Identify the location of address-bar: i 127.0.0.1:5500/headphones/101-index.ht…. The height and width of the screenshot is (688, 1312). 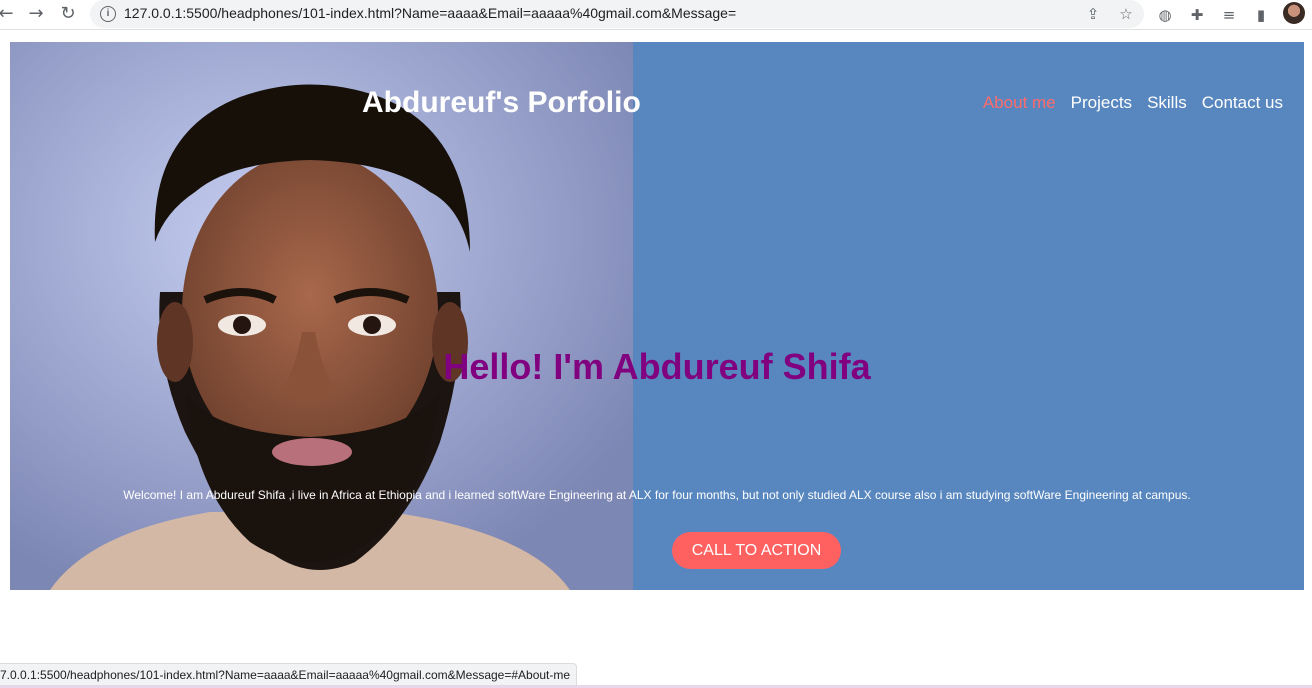
(617, 14).